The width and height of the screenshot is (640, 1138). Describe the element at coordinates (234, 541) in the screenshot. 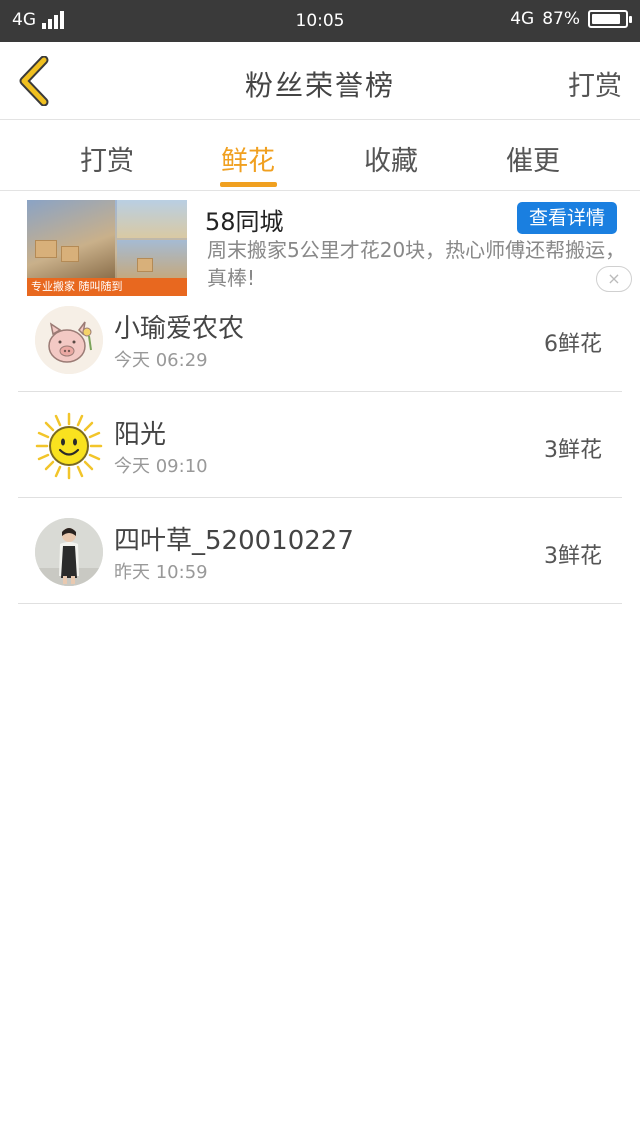

I see `fan-name: 四叶草_520010227` at that location.